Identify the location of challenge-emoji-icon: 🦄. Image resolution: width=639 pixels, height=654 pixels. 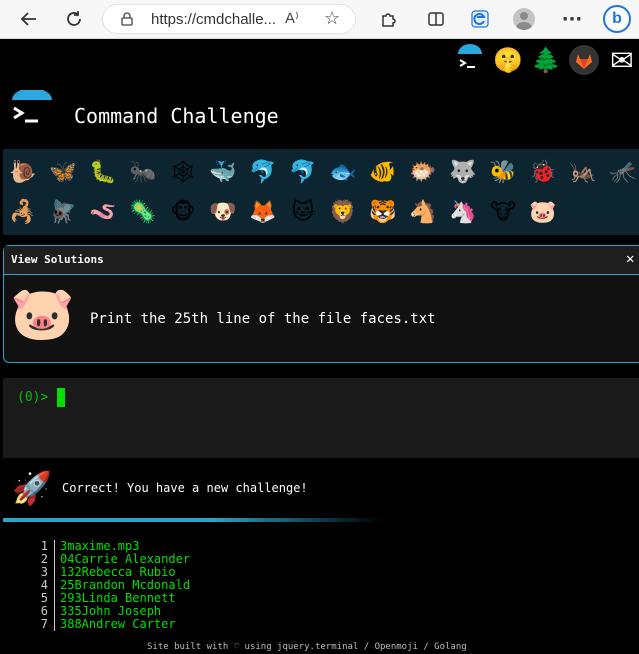
(463, 212).